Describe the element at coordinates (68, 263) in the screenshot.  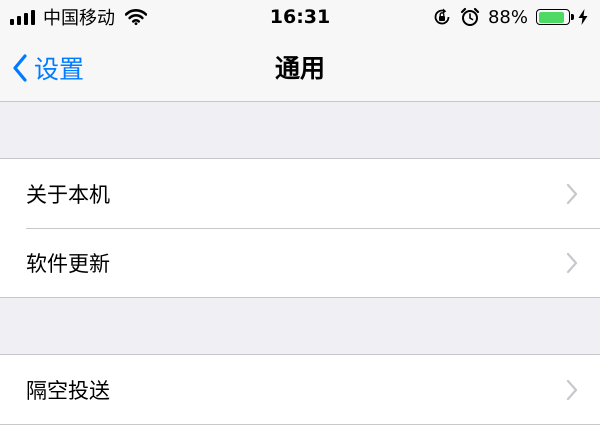
I see `row-label: 软件更新` at that location.